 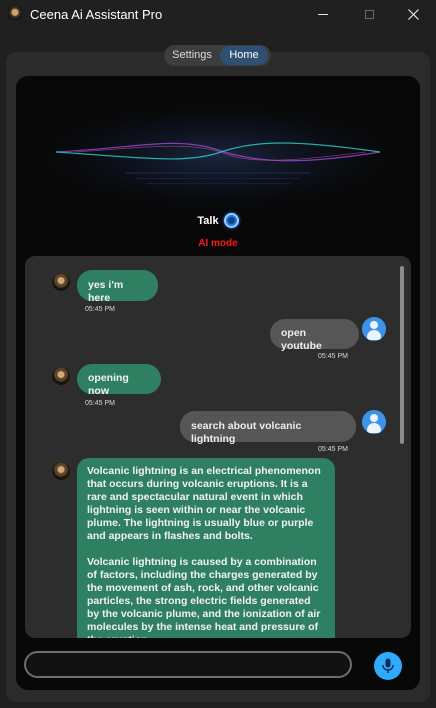 What do you see at coordinates (15, 13) in the screenshot?
I see `app-logo-icon` at bounding box center [15, 13].